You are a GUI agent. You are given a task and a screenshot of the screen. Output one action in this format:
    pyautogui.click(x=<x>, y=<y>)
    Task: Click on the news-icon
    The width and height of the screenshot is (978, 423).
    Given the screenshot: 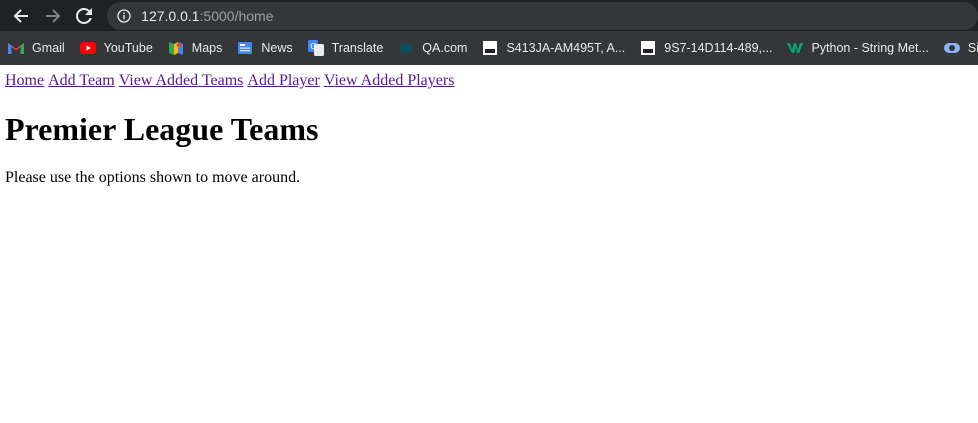 What is the action you would take?
    pyautogui.click(x=245, y=48)
    